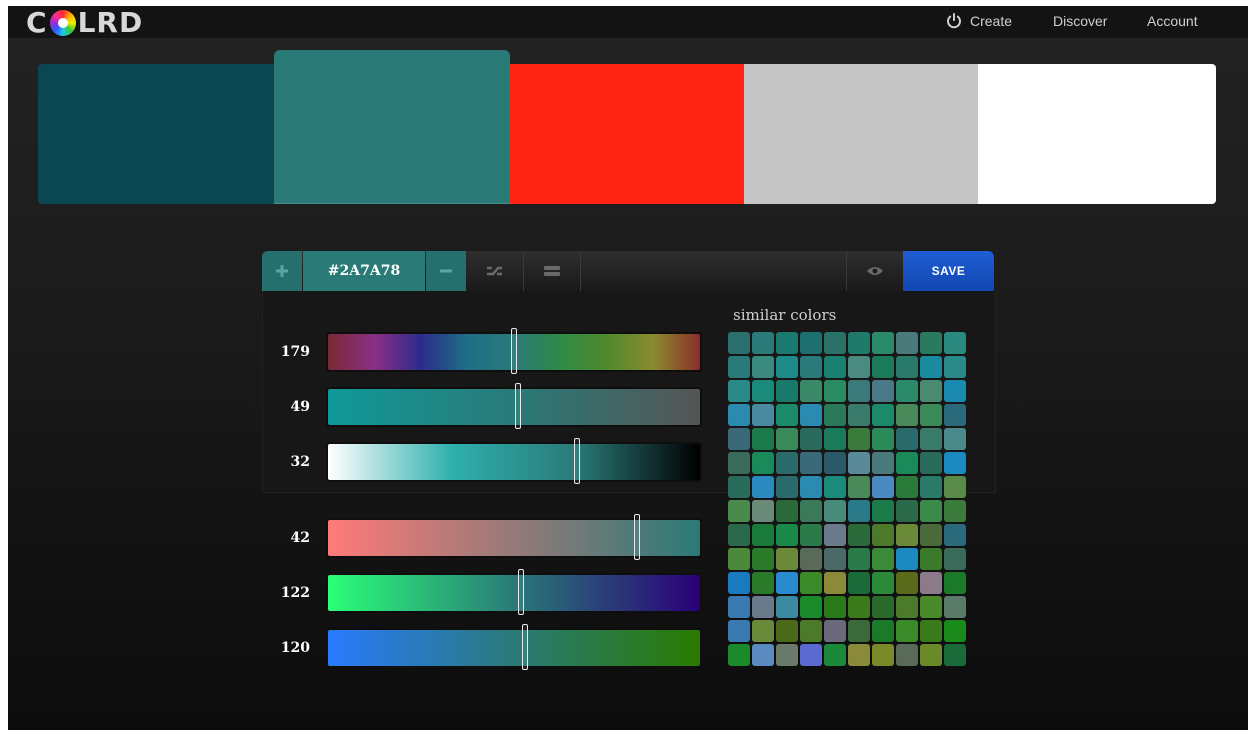 This screenshot has width=1248, height=730. What do you see at coordinates (392, 127) in the screenshot?
I see `palette-swatch-selected` at bounding box center [392, 127].